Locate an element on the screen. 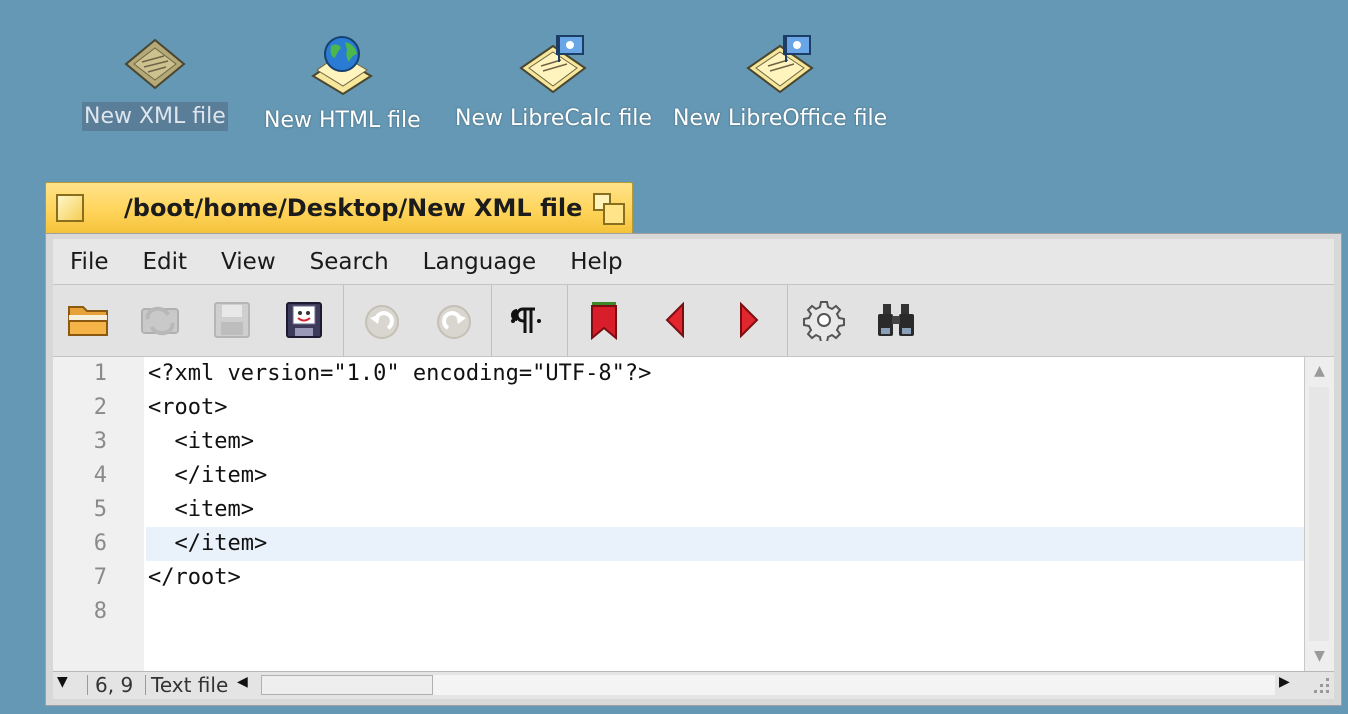  zoom-button is located at coordinates (609, 209).